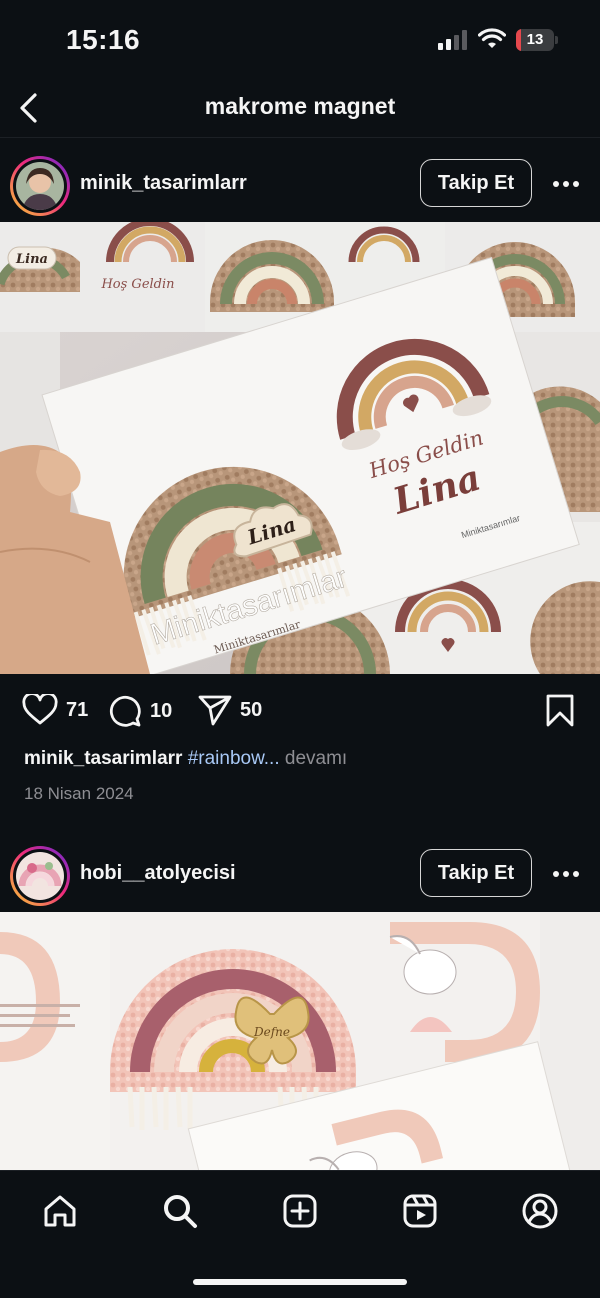 The image size is (600, 1298). I want to click on page-title: makrome magnet, so click(300, 106).